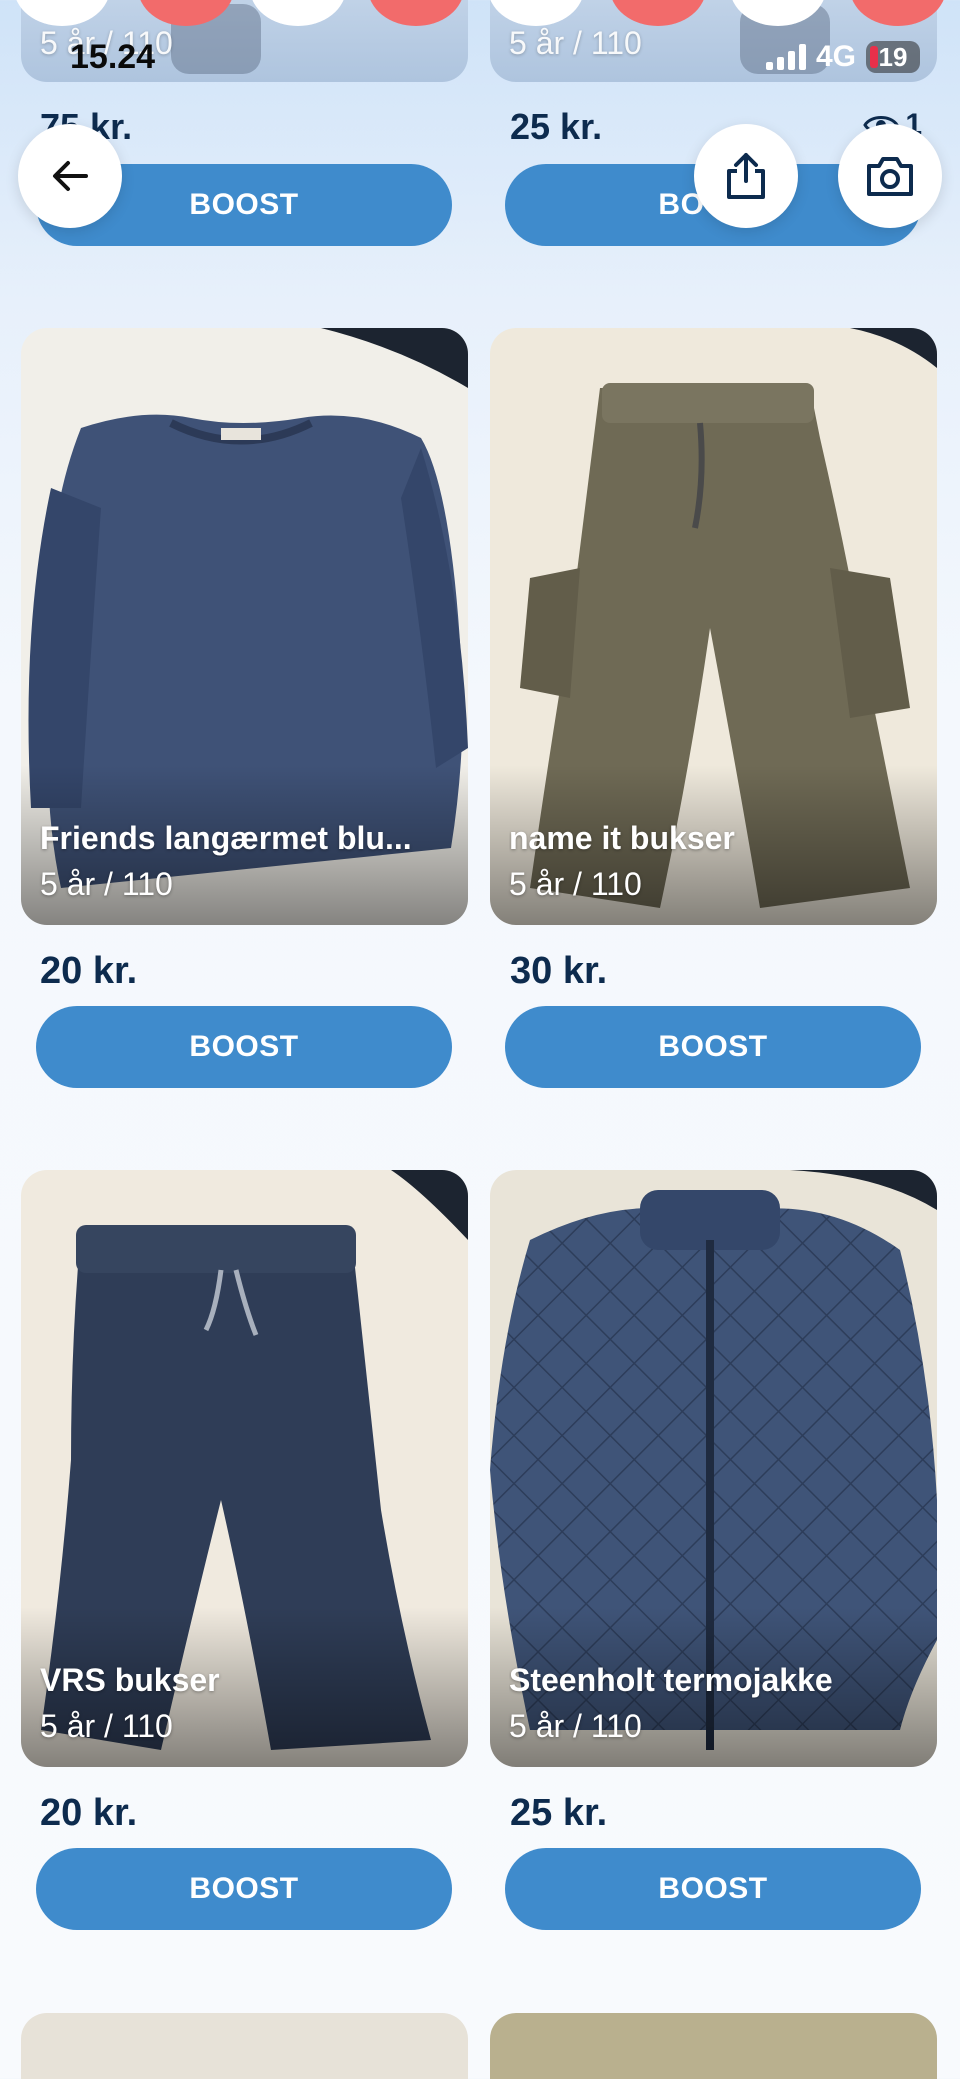 Image resolution: width=960 pixels, height=2079 pixels. What do you see at coordinates (671, 1680) in the screenshot?
I see `listing-title: Steenholt termojakke` at bounding box center [671, 1680].